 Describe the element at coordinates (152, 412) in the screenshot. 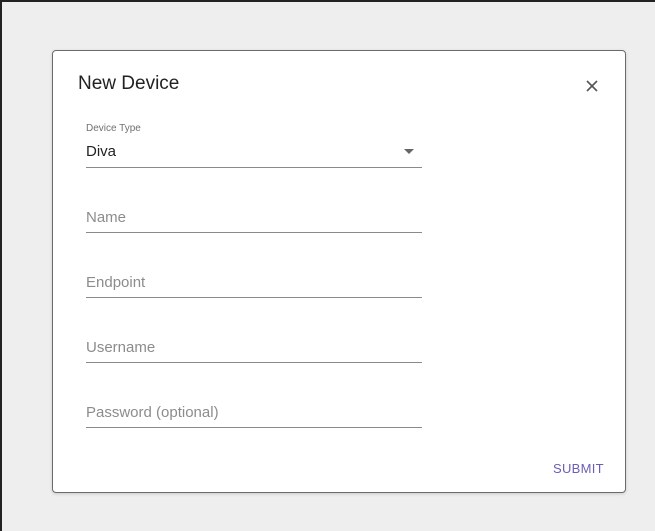

I see `password-placeholder: Password (optional)` at that location.